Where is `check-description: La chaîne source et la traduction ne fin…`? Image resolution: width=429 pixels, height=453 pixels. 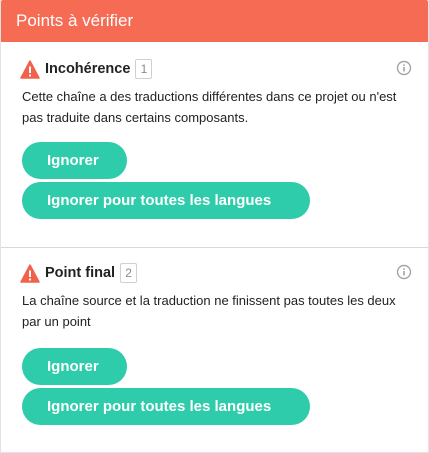
check-description: La chaîne source et la traduction ne fin… is located at coordinates (209, 311).